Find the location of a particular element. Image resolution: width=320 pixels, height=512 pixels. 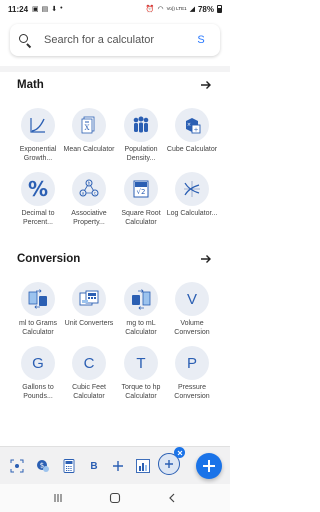

chart-icon is located at coordinates (143, 466).